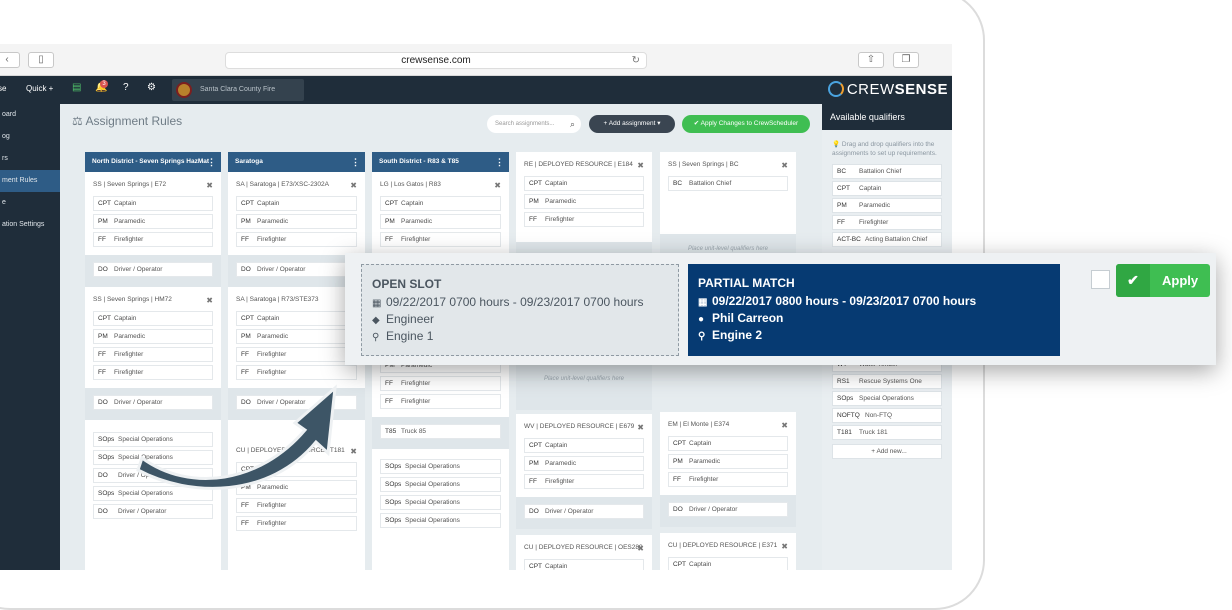 This screenshot has width=1232, height=610. Describe the element at coordinates (238, 97) in the screenshot. I see `department-selector: Santa Clara County Fire Department` at that location.